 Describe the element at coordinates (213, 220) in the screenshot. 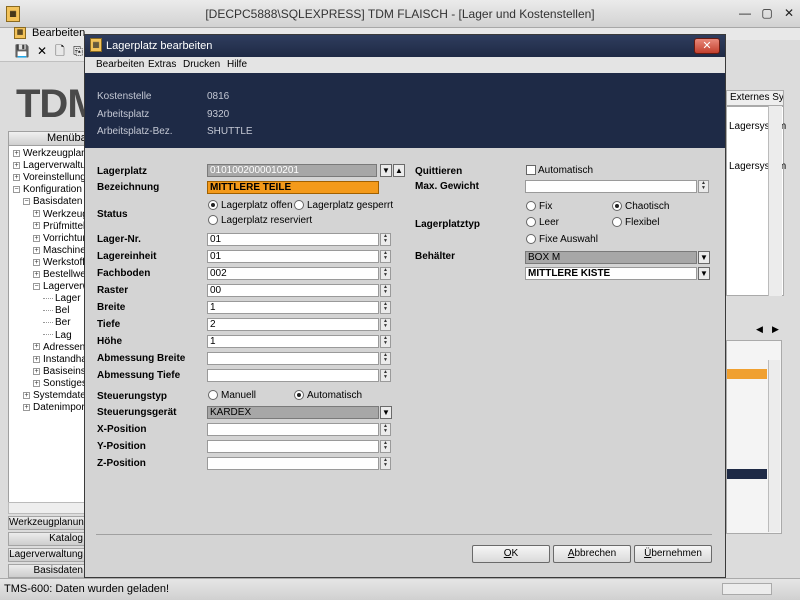

I see `status-reserviert-radio` at that location.